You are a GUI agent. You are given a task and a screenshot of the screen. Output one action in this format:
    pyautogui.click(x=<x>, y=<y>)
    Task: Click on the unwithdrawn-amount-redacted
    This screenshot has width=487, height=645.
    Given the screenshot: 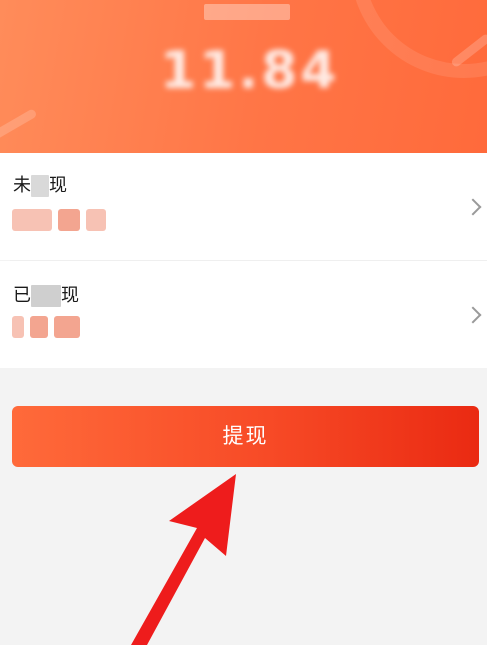 What is the action you would take?
    pyautogui.click(x=59, y=220)
    